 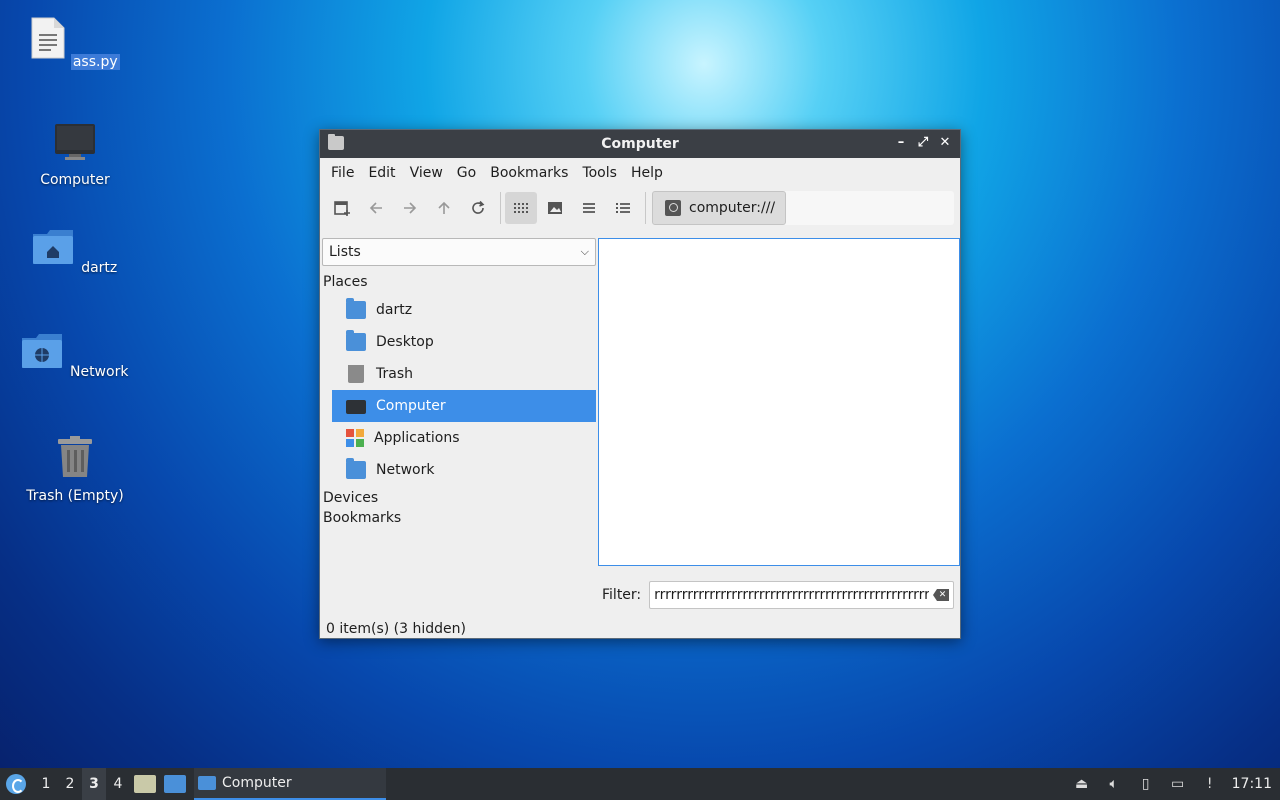 What do you see at coordinates (640, 208) in the screenshot?
I see `toolbar: computer:///` at bounding box center [640, 208].